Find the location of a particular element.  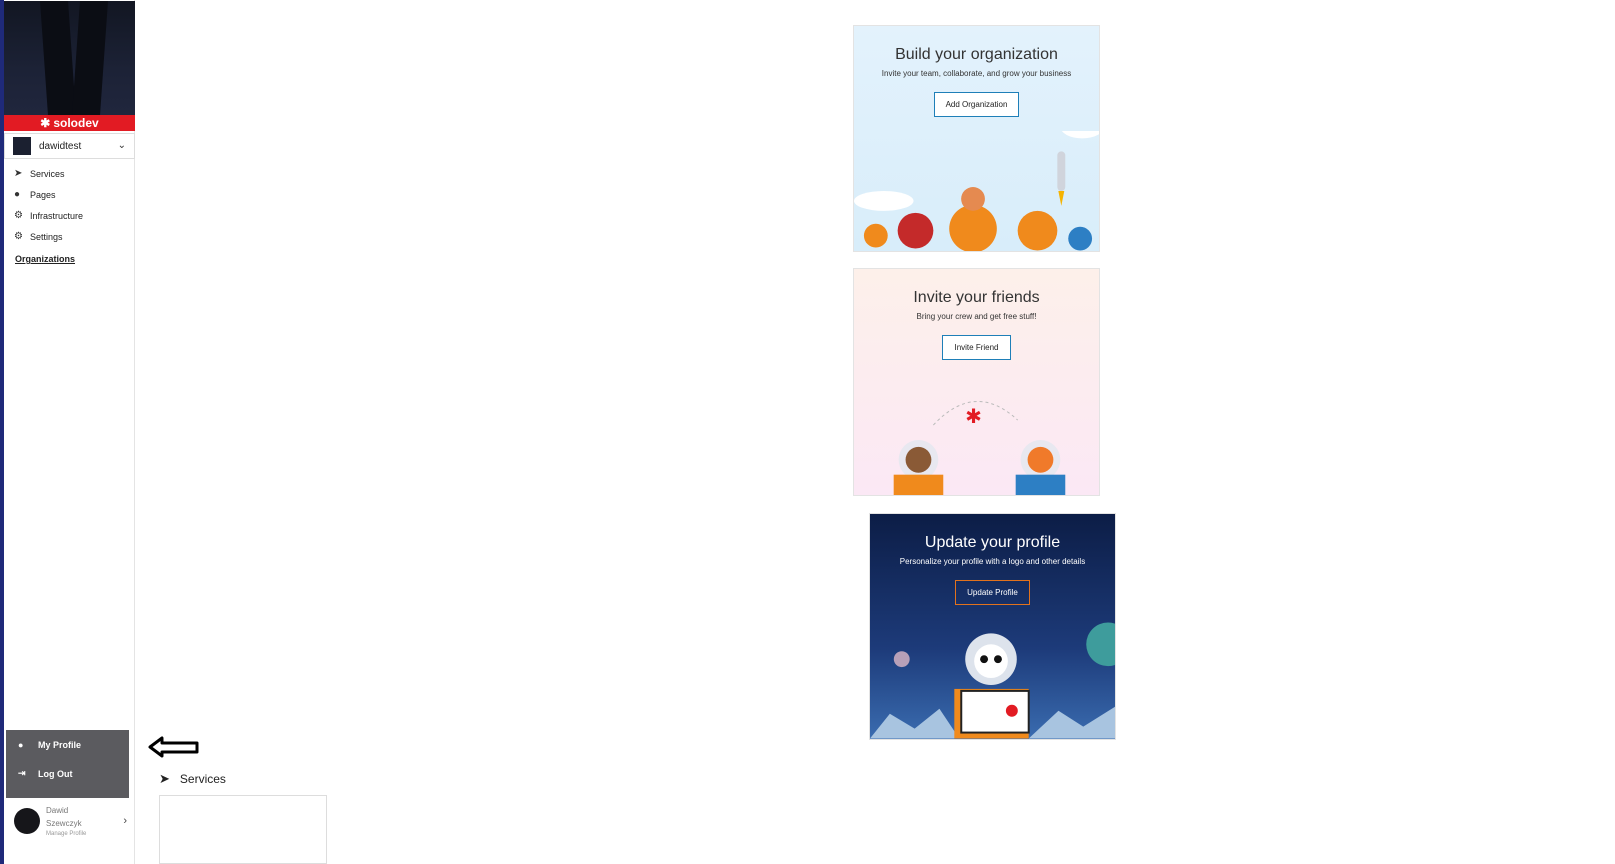

services-heading-text: Services is located at coordinates (202, 779).